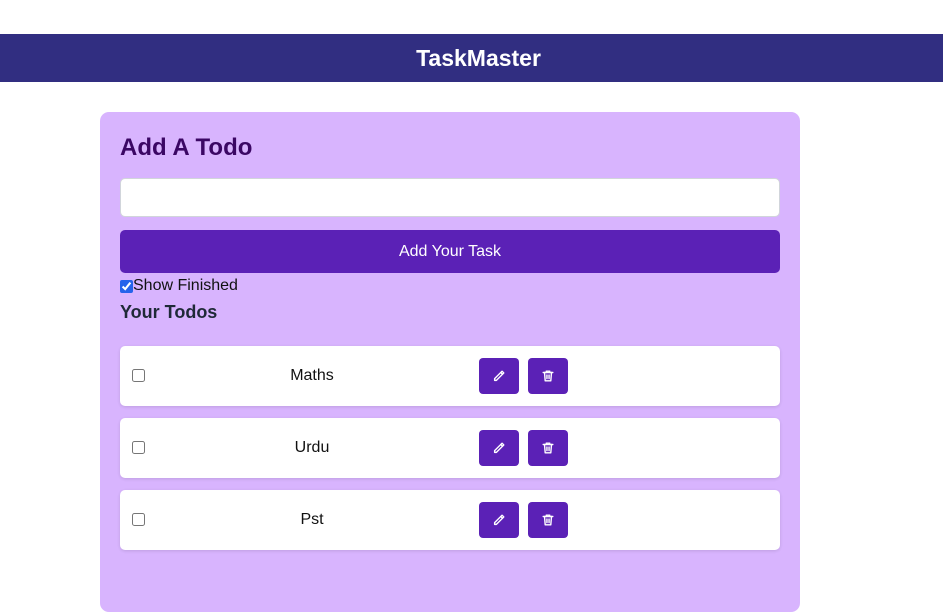  Describe the element at coordinates (126, 286) in the screenshot. I see `show-finished-checkbox` at that location.